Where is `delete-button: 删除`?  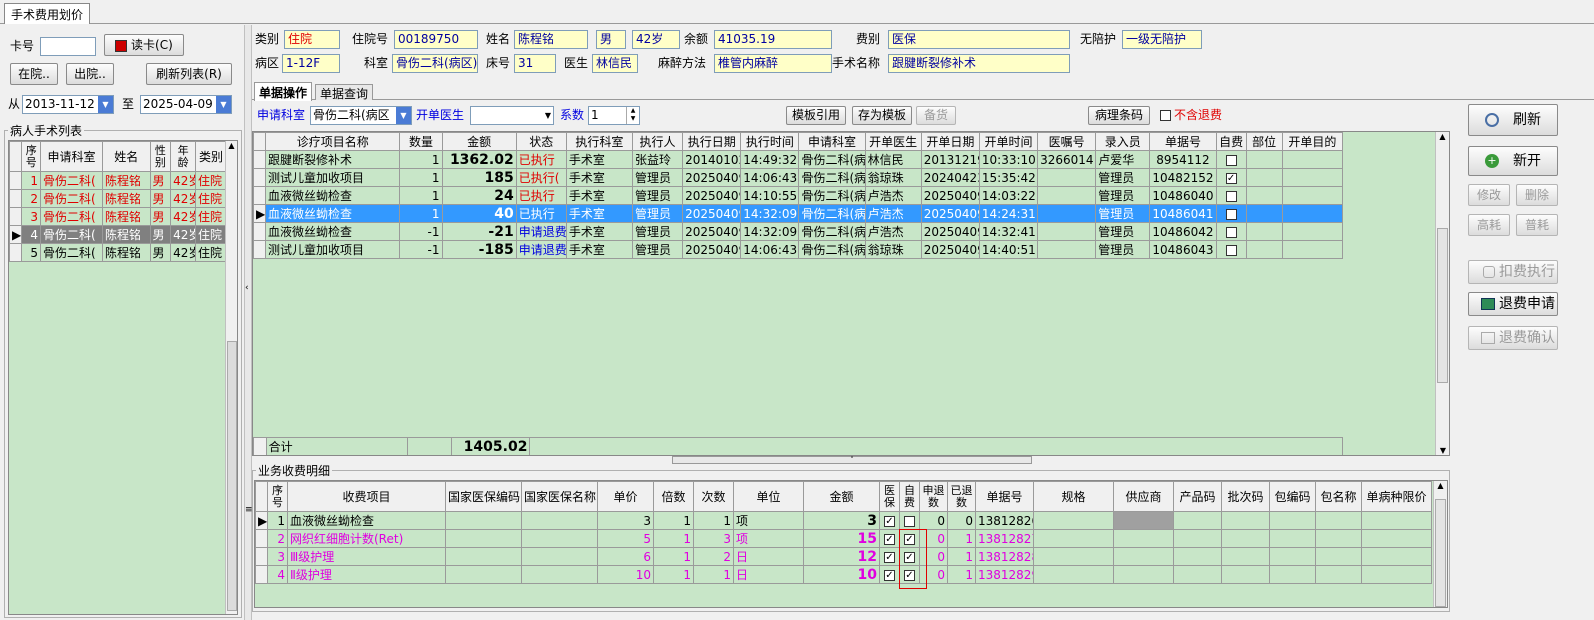
delete-button: 删除 is located at coordinates (1537, 195).